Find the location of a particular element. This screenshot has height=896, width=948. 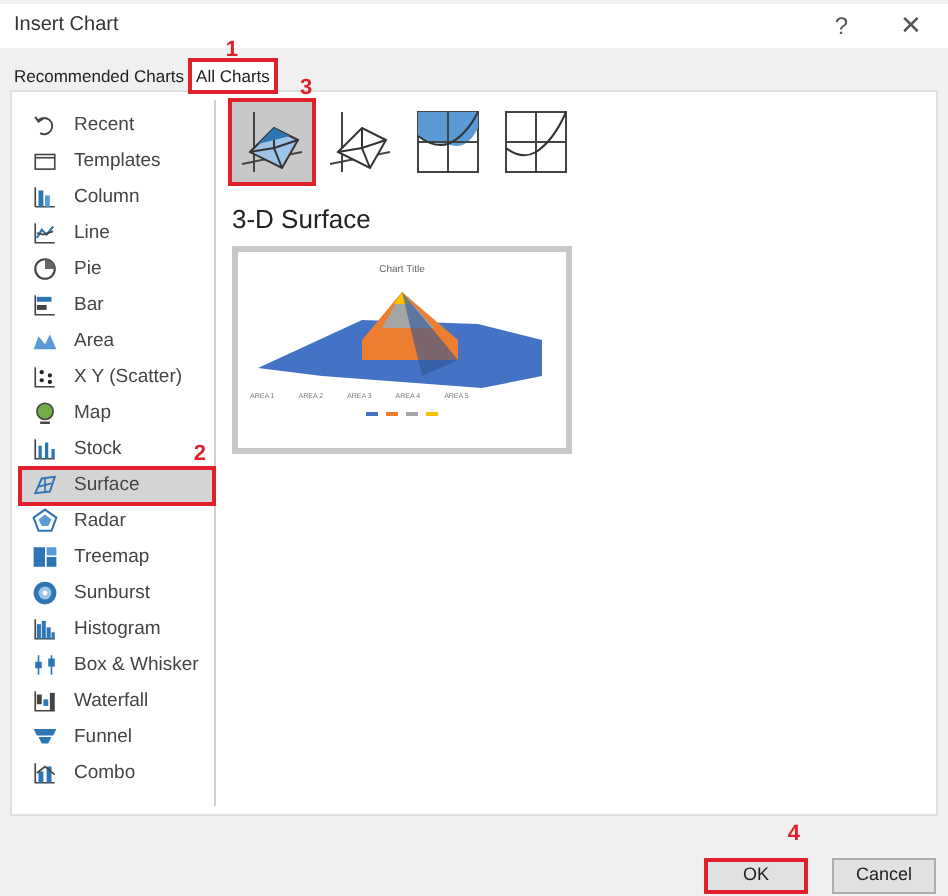

sidebar-item: Funnel is located at coordinates (78, 737).